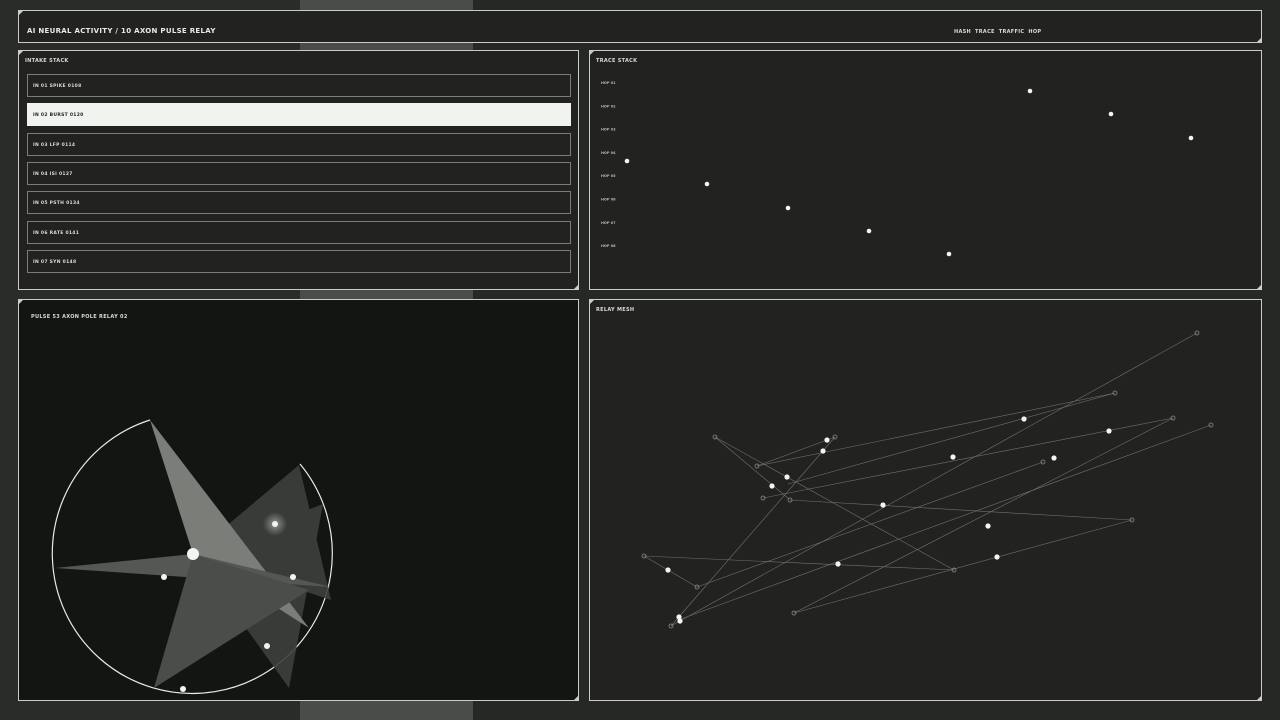  Describe the element at coordinates (608, 176) in the screenshot. I see `trace-row-label: HOP 05` at that location.